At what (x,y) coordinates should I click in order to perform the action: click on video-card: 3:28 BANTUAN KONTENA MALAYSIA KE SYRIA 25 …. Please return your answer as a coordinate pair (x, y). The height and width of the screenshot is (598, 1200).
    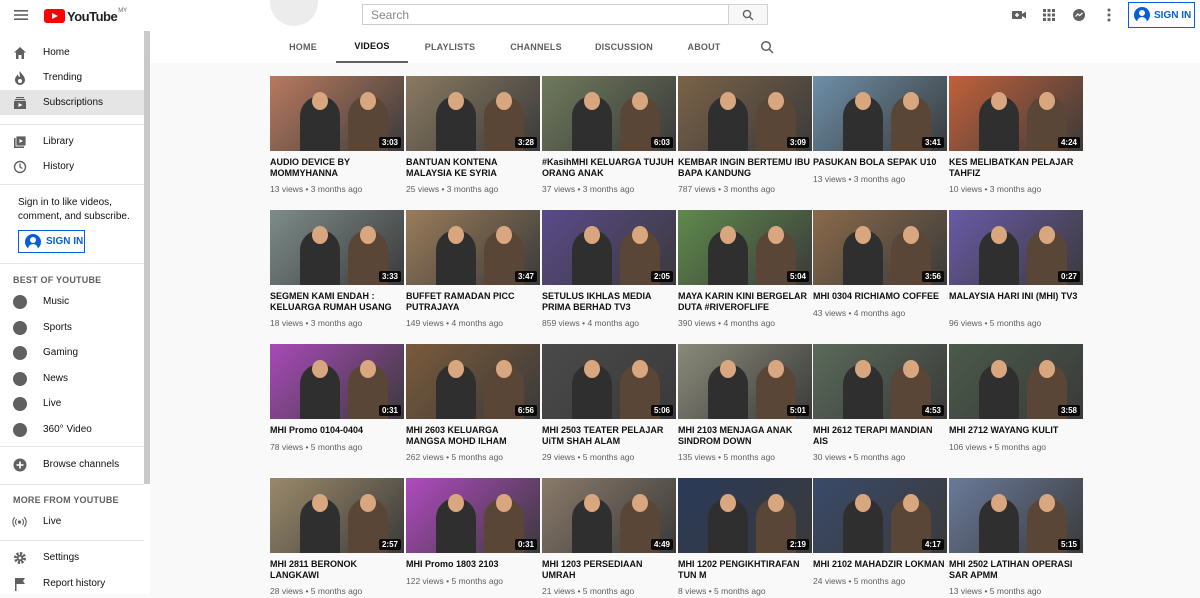
    Looking at the image, I should click on (473, 136).